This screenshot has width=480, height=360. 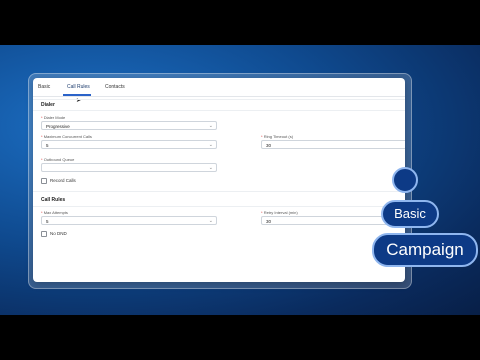 I want to click on record-calls-checkbox, so click(x=44, y=181).